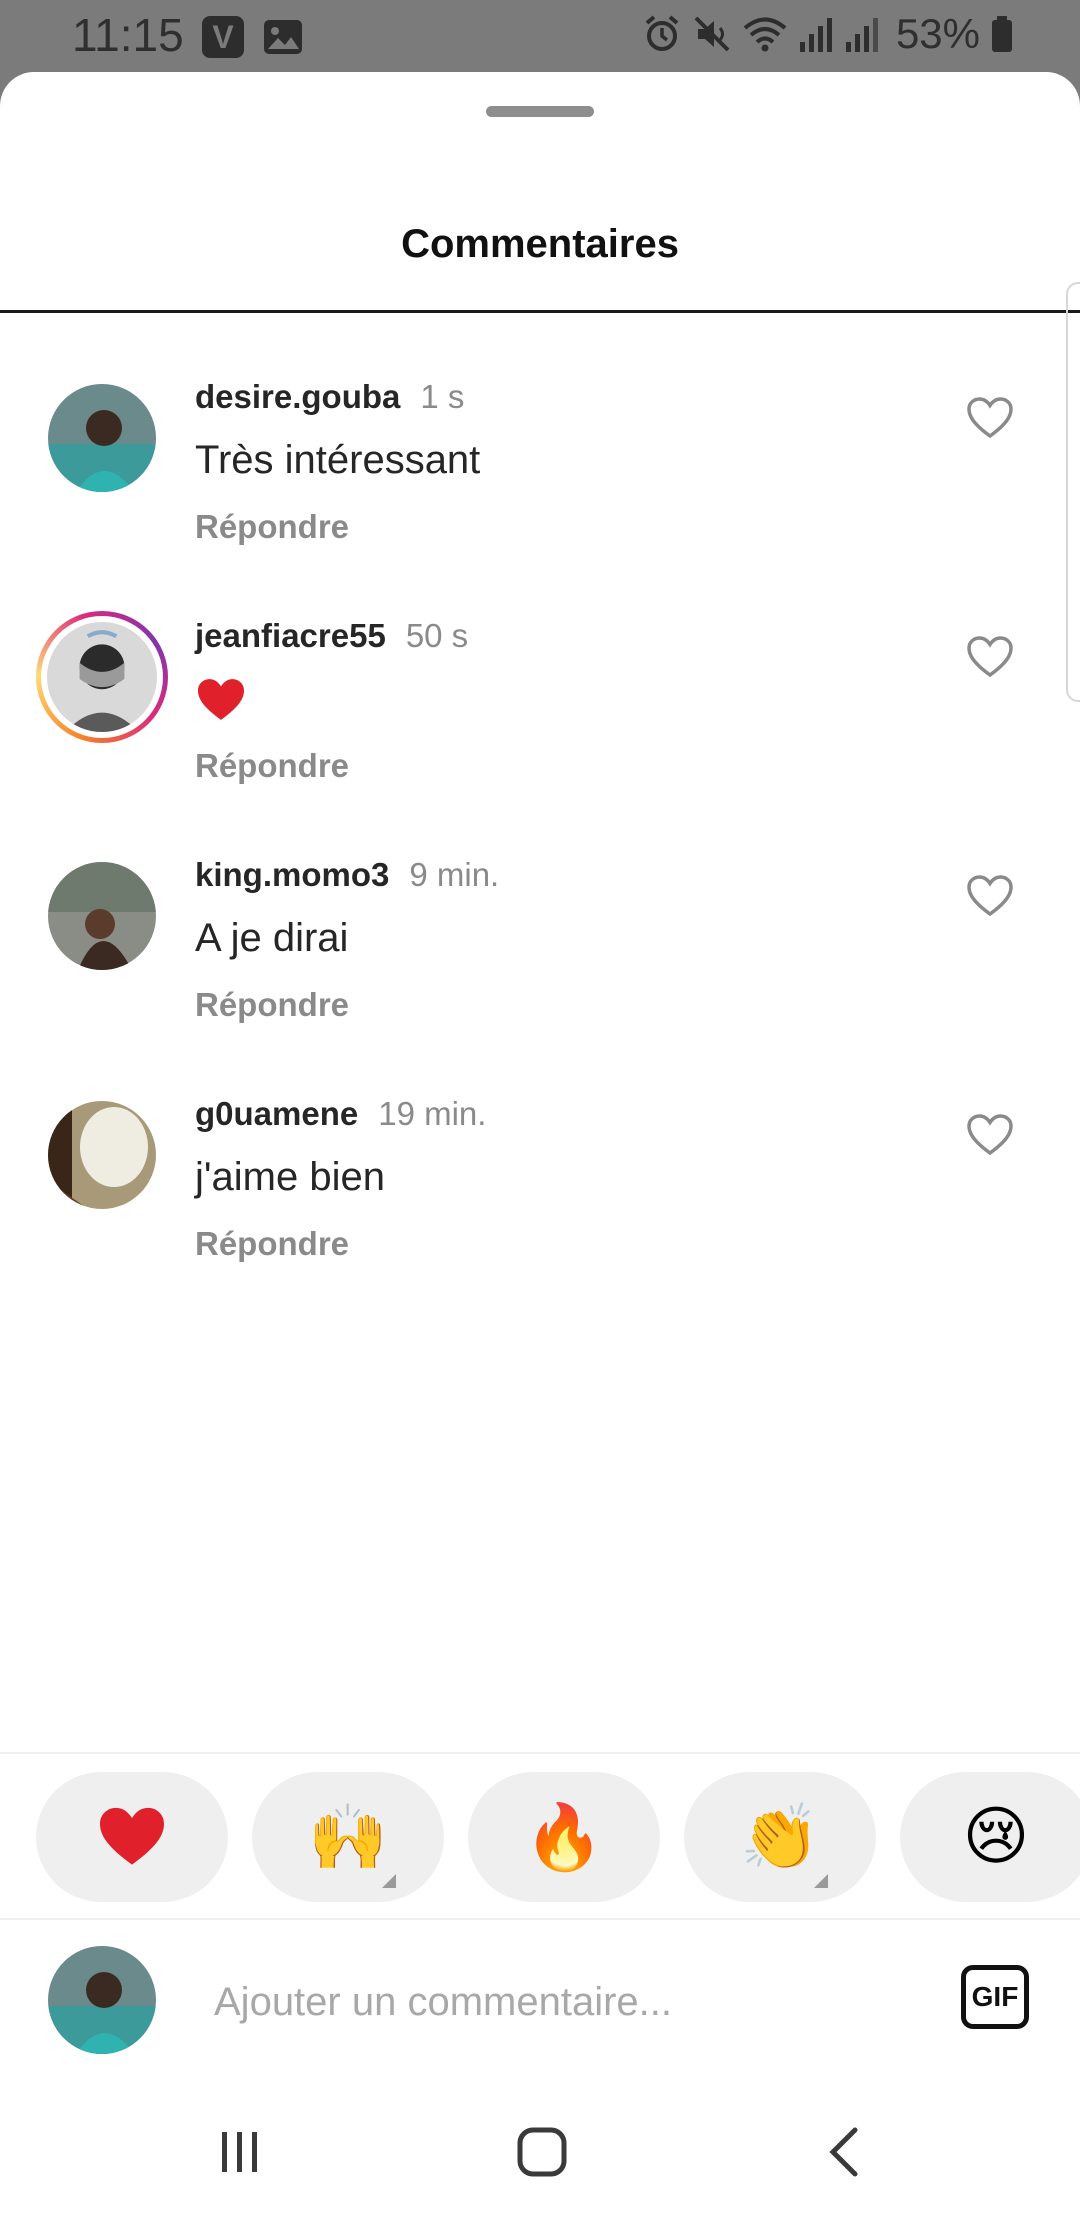 This screenshot has height=2220, width=1080. Describe the element at coordinates (996, 1837) in the screenshot. I see `crying-face-emoji: 😢` at that location.